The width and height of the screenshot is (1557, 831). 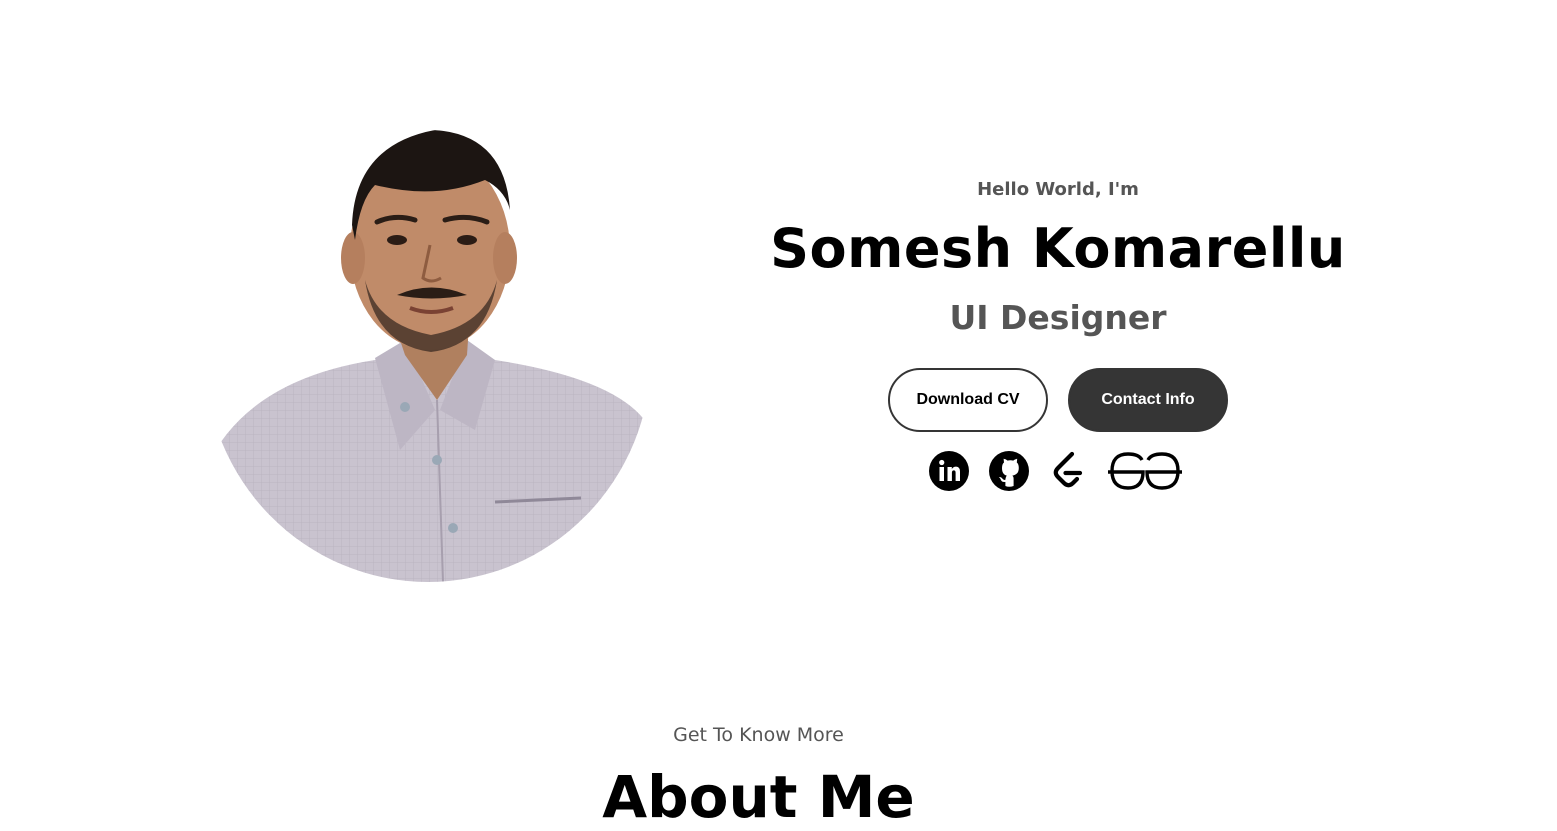 I want to click on hero-role: UI Designer, so click(x=1058, y=317).